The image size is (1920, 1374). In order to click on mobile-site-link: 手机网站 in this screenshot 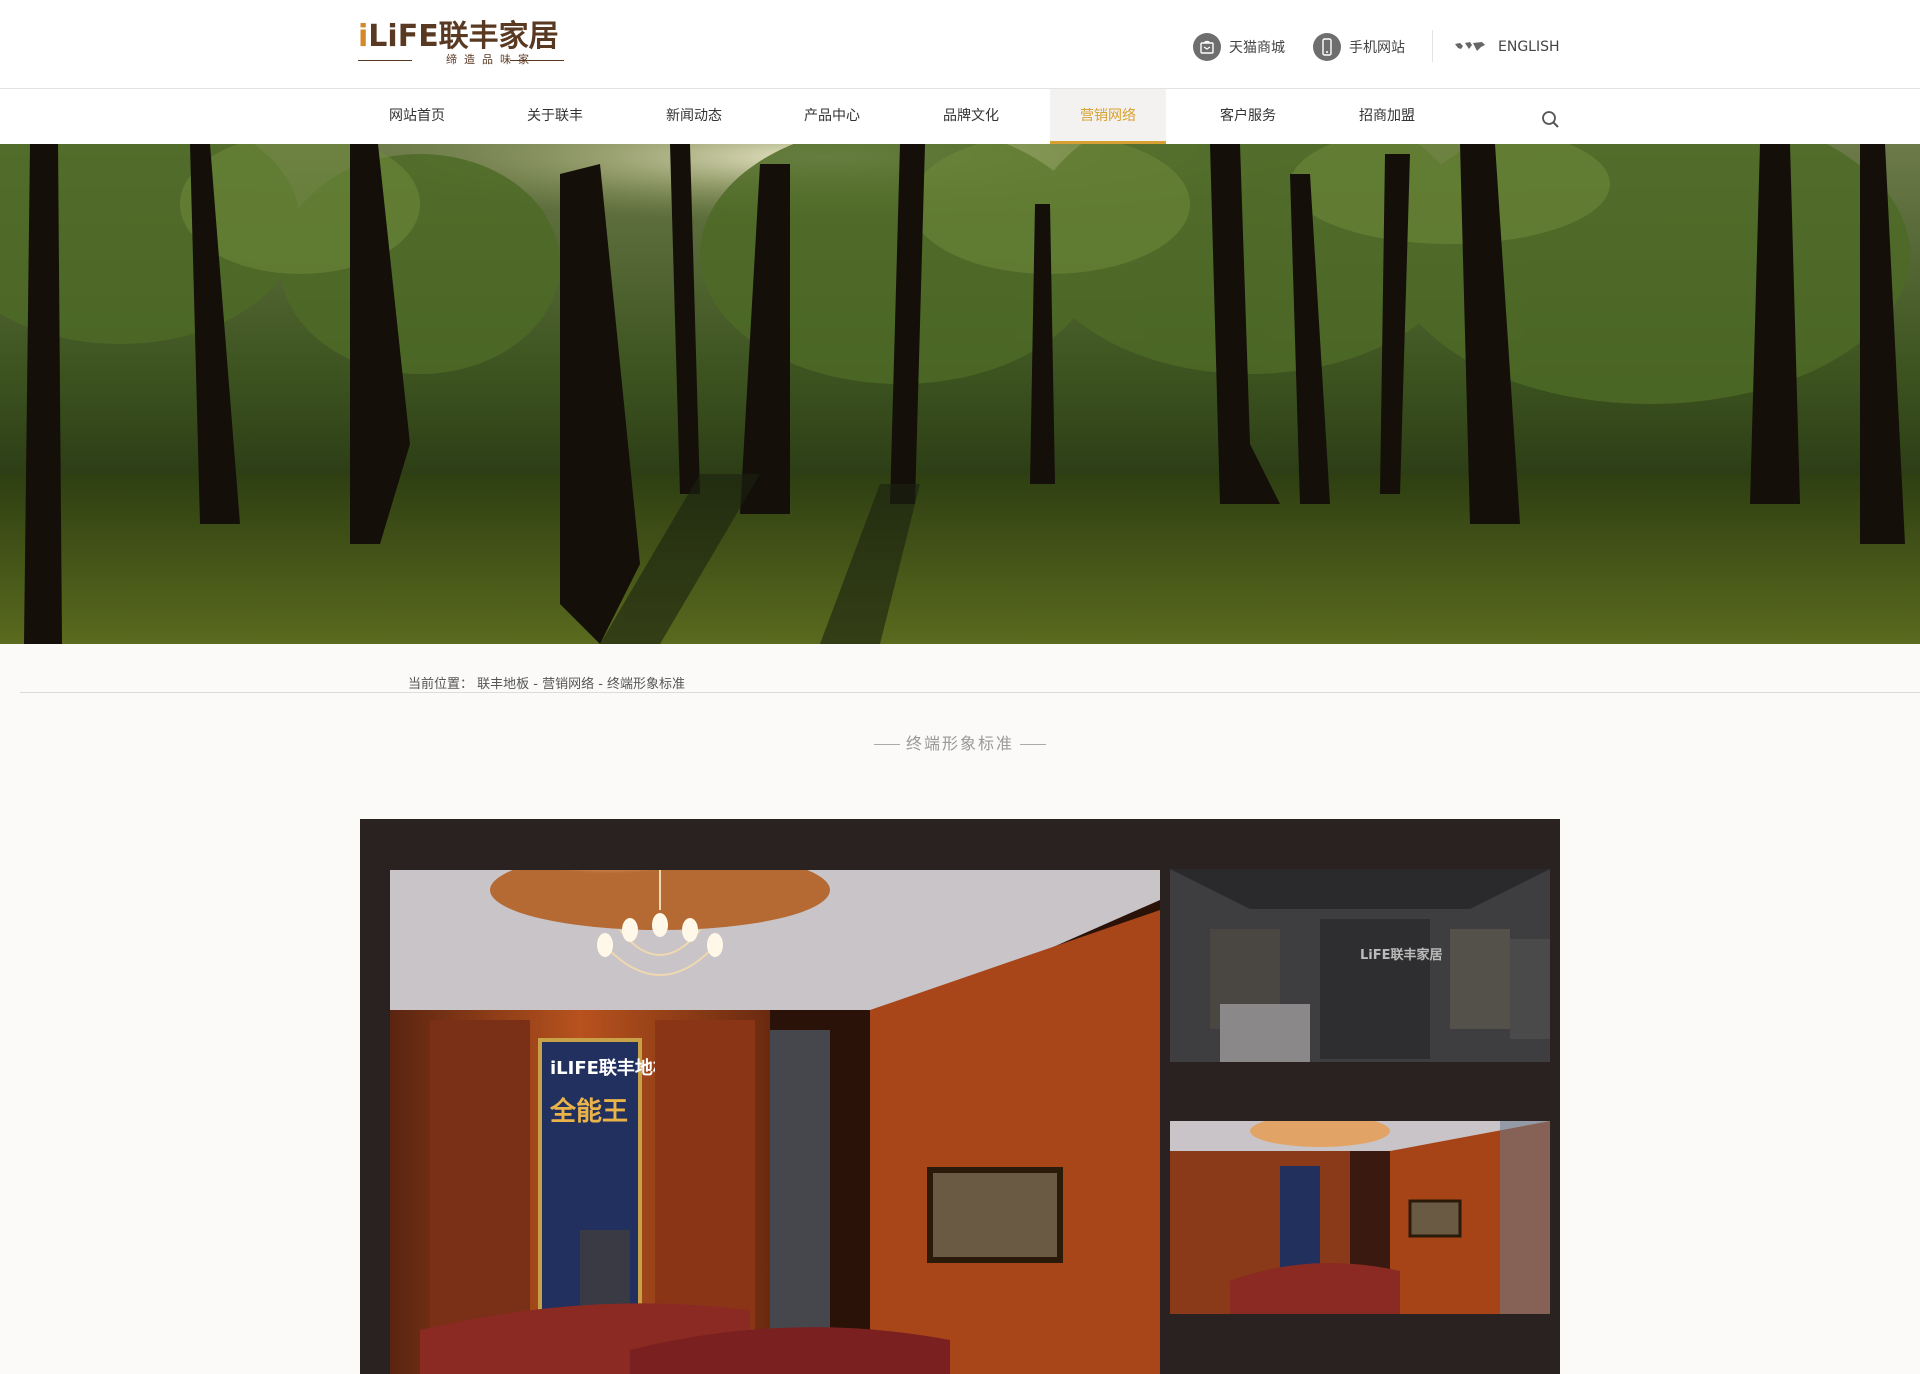, I will do `click(1359, 47)`.